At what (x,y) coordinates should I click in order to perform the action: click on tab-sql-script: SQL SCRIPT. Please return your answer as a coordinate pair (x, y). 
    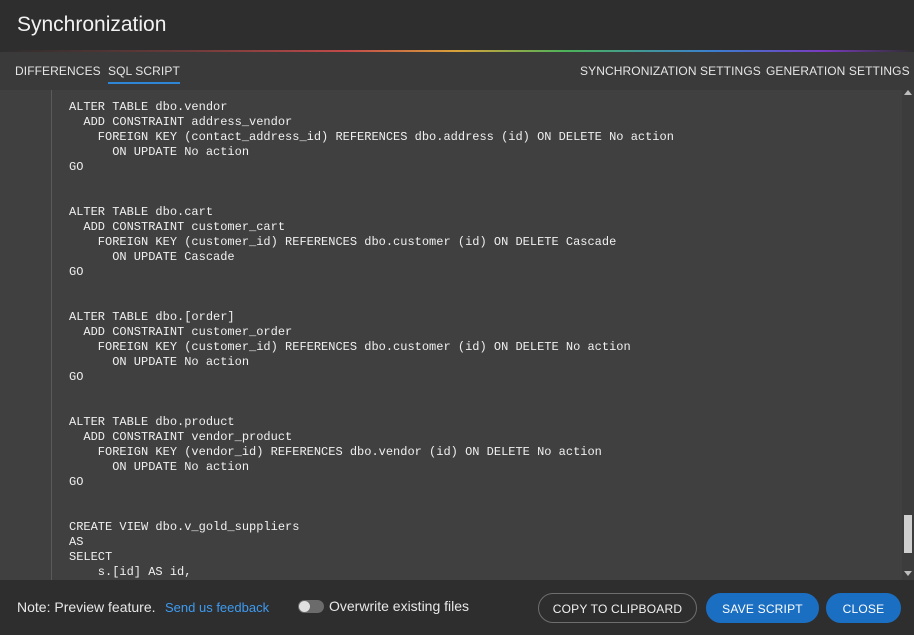
    Looking at the image, I should click on (144, 74).